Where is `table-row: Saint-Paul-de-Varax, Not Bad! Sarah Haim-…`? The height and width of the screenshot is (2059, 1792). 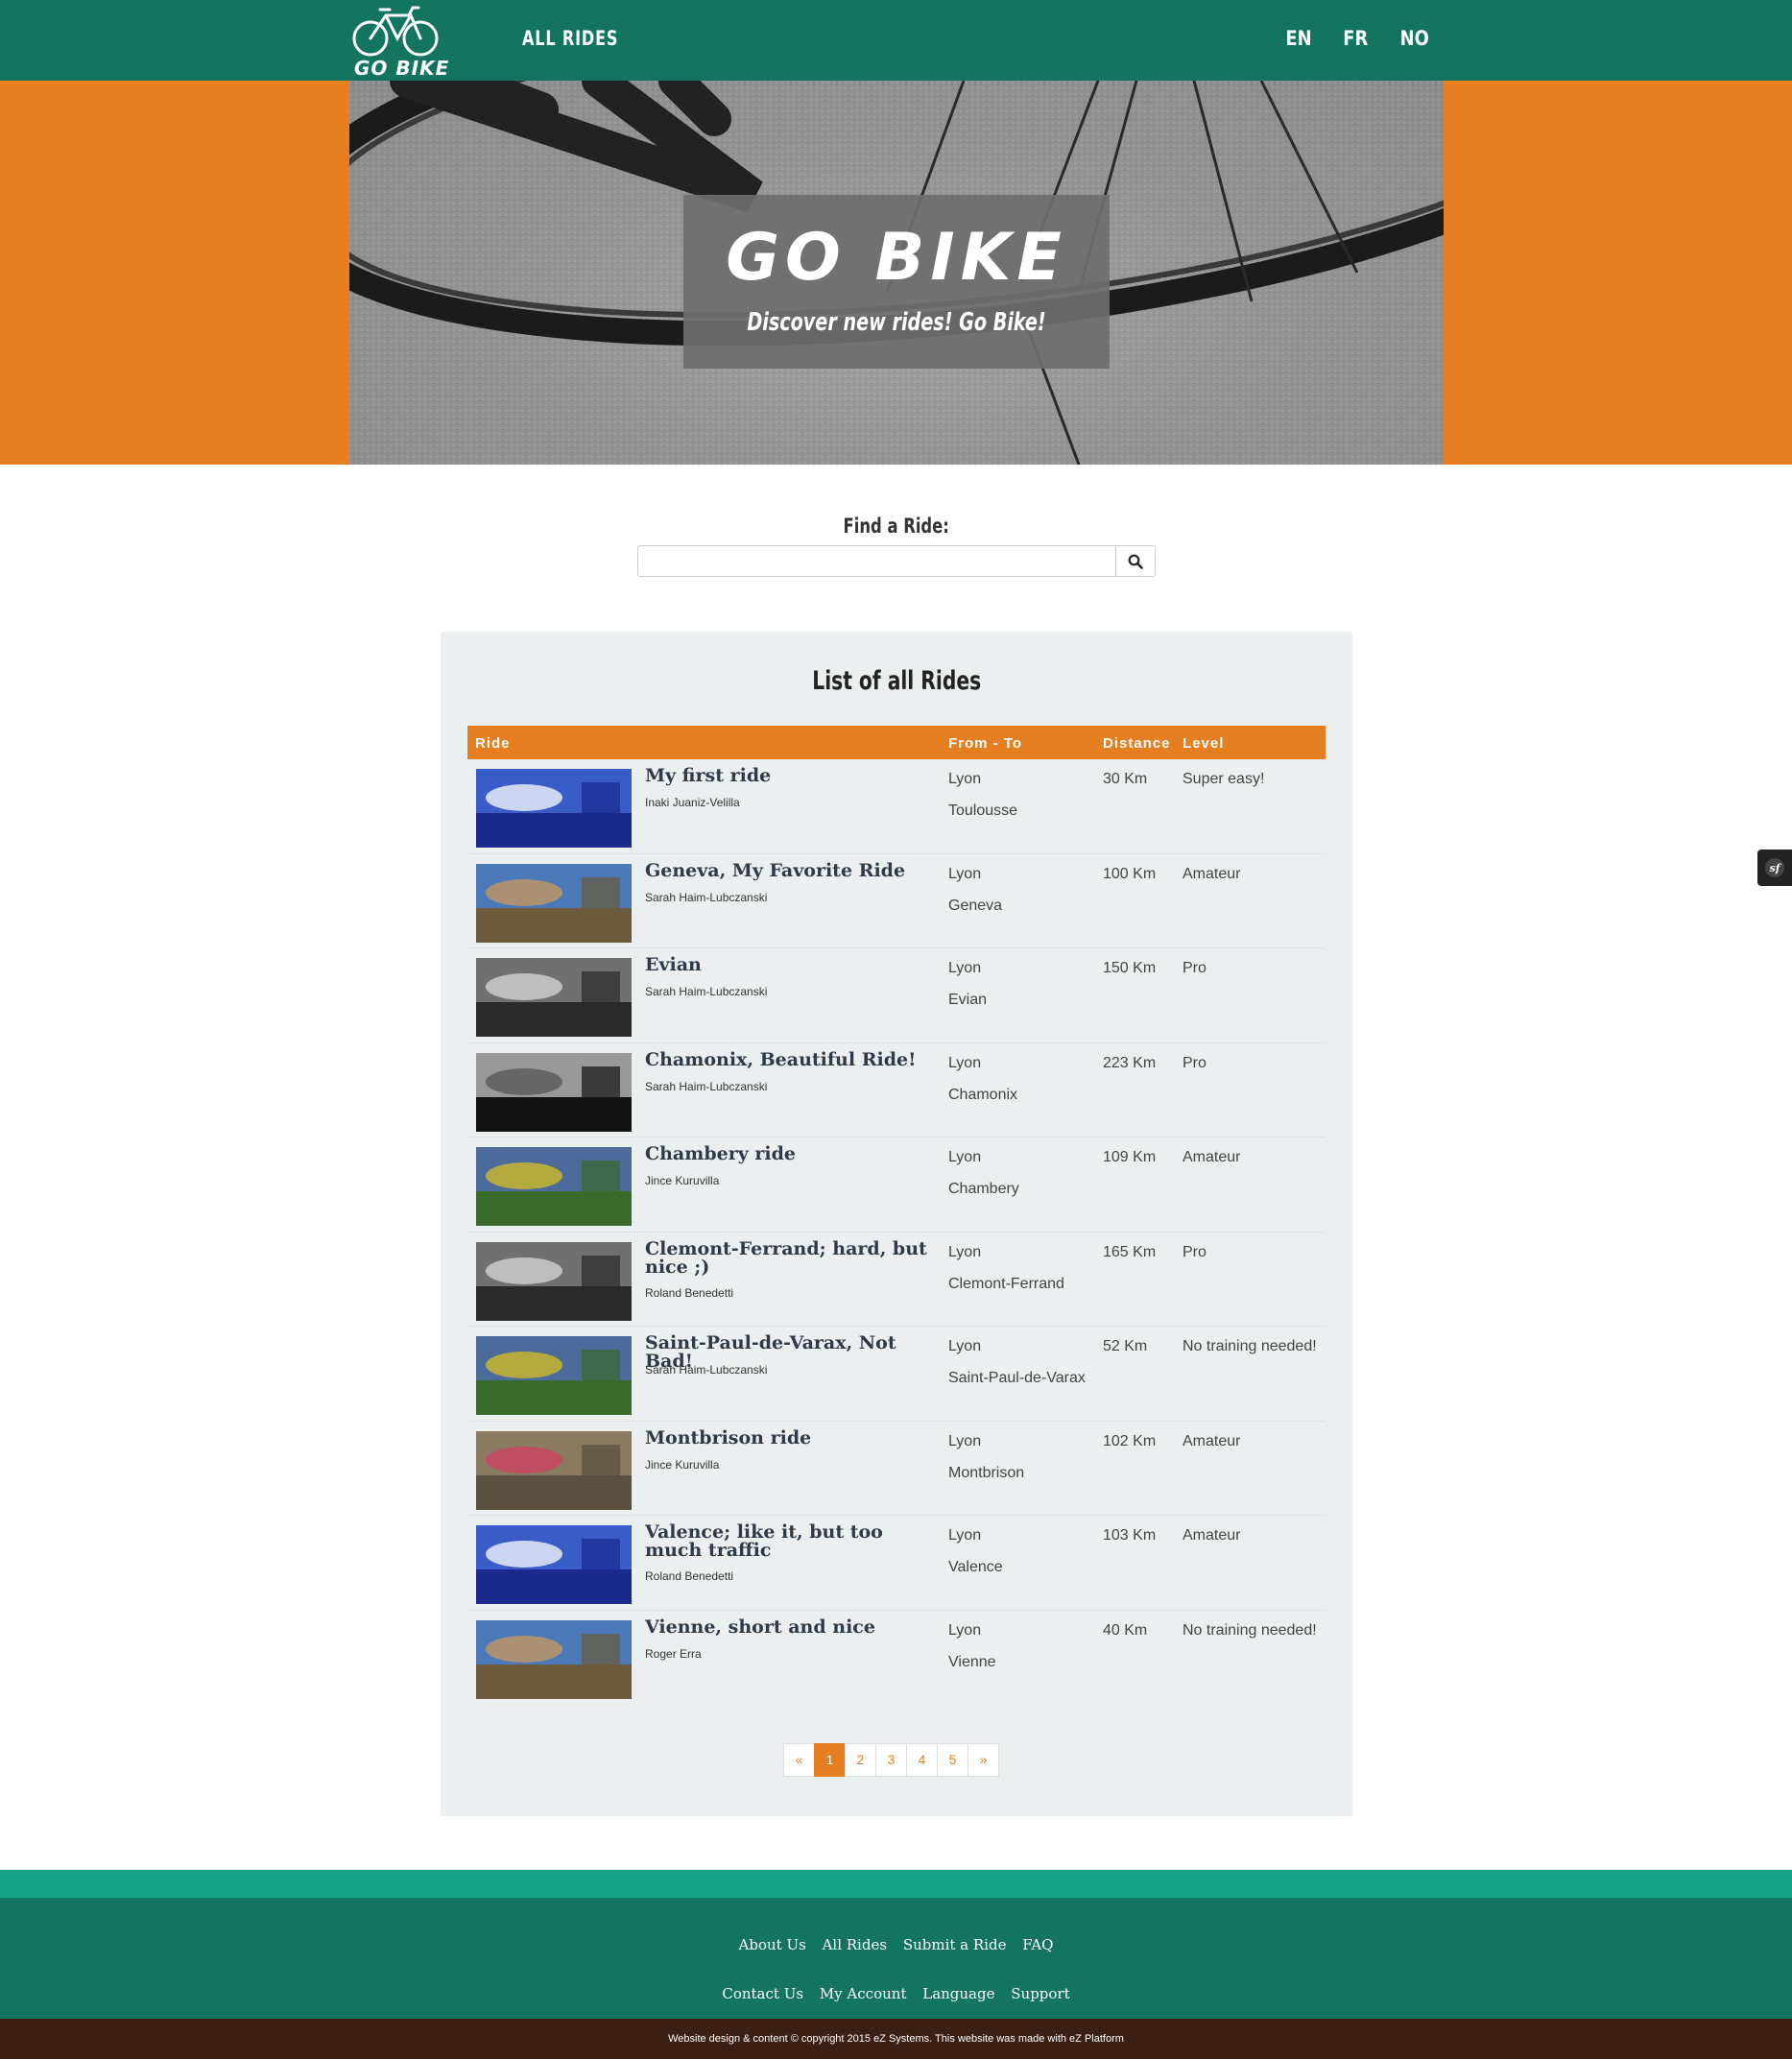
table-row: Saint-Paul-de-Varax, Not Bad! Sarah Haim-… is located at coordinates (896, 1374).